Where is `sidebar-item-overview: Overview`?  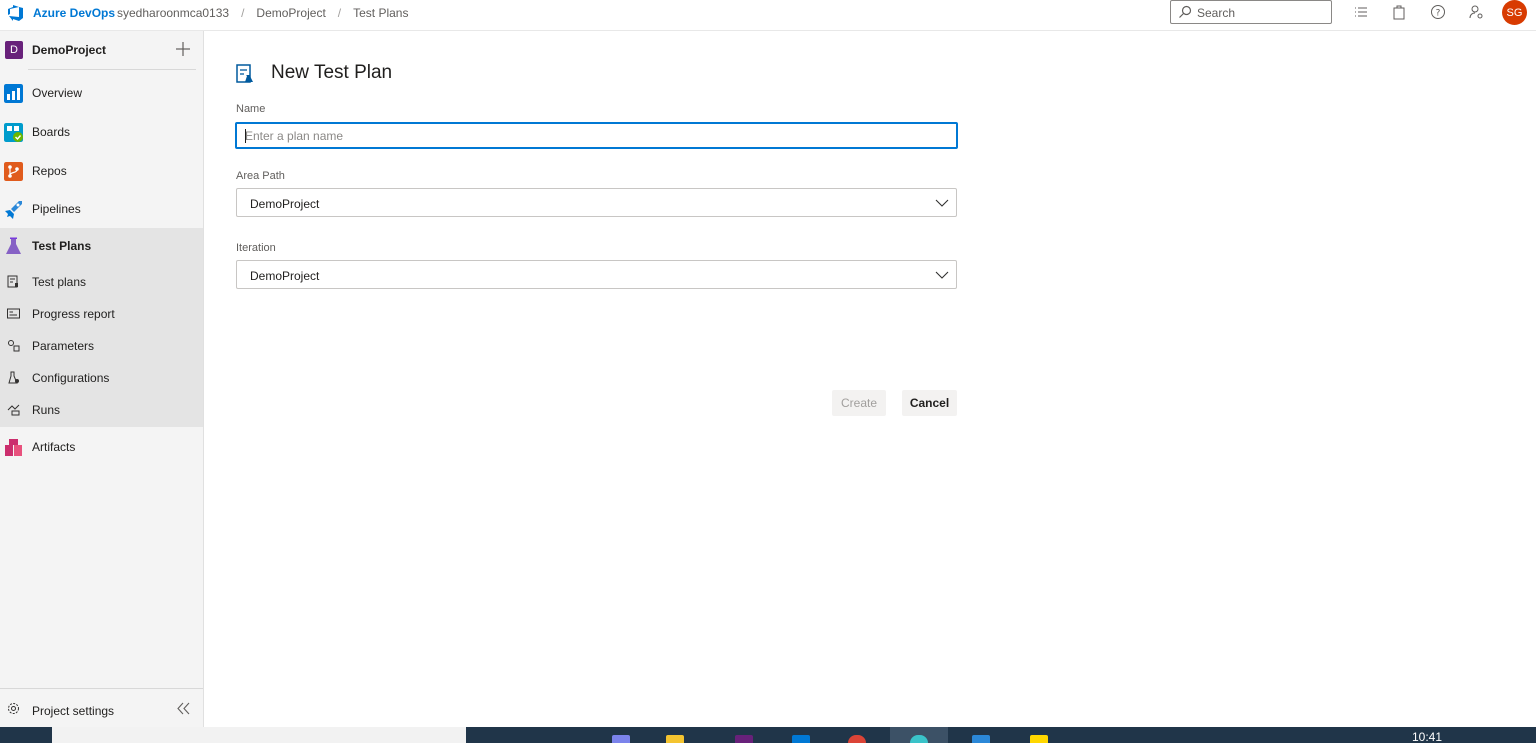
sidebar-item-overview: Overview is located at coordinates (101, 93).